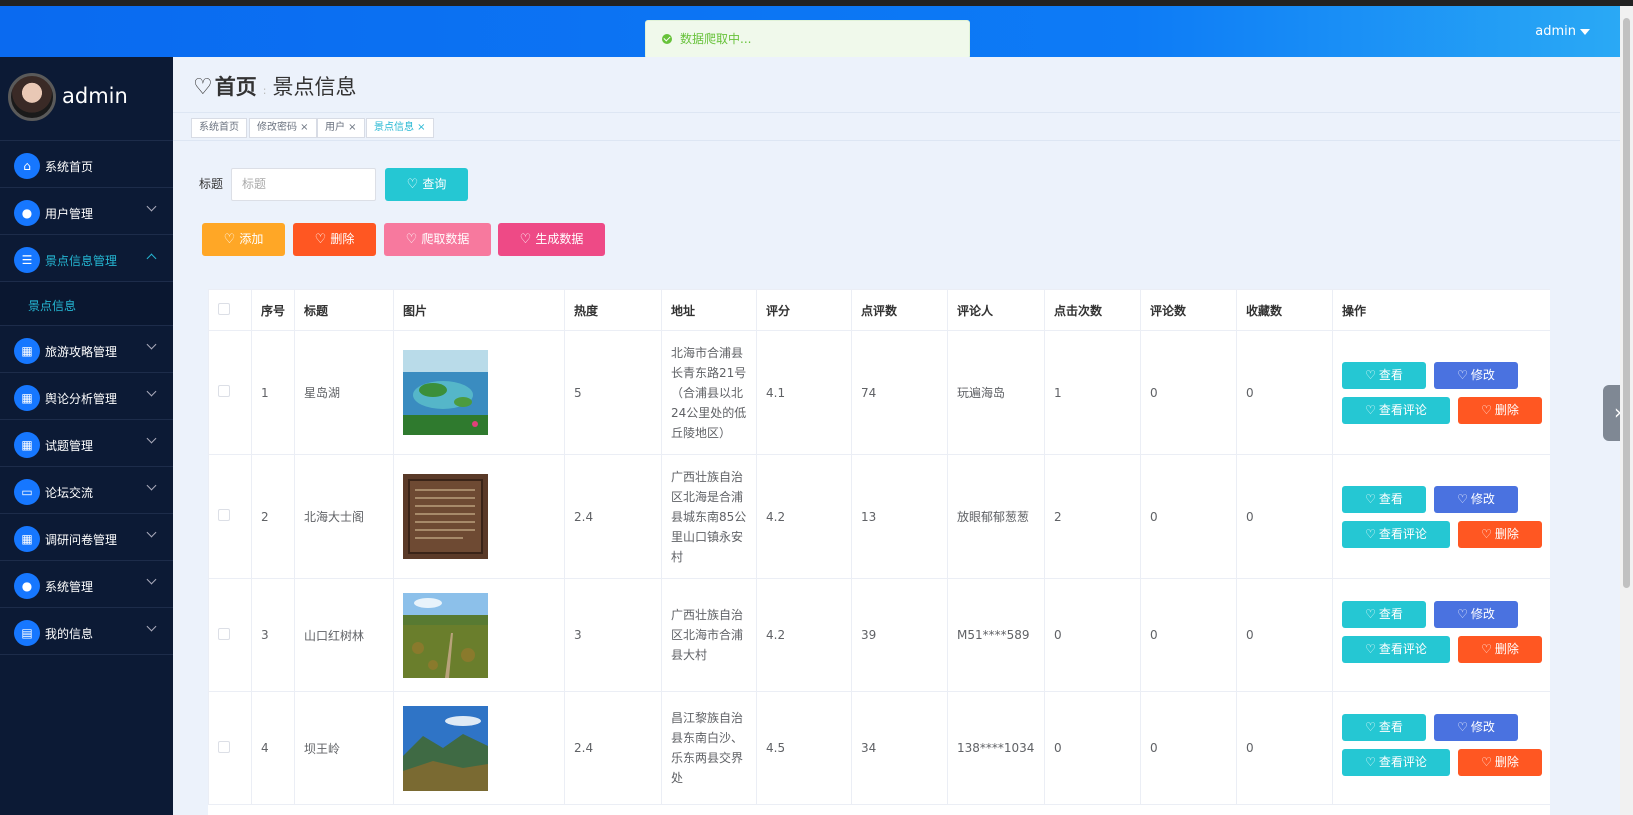  What do you see at coordinates (1284, 310) in the screenshot?
I see `table-header: 收藏数` at bounding box center [1284, 310].